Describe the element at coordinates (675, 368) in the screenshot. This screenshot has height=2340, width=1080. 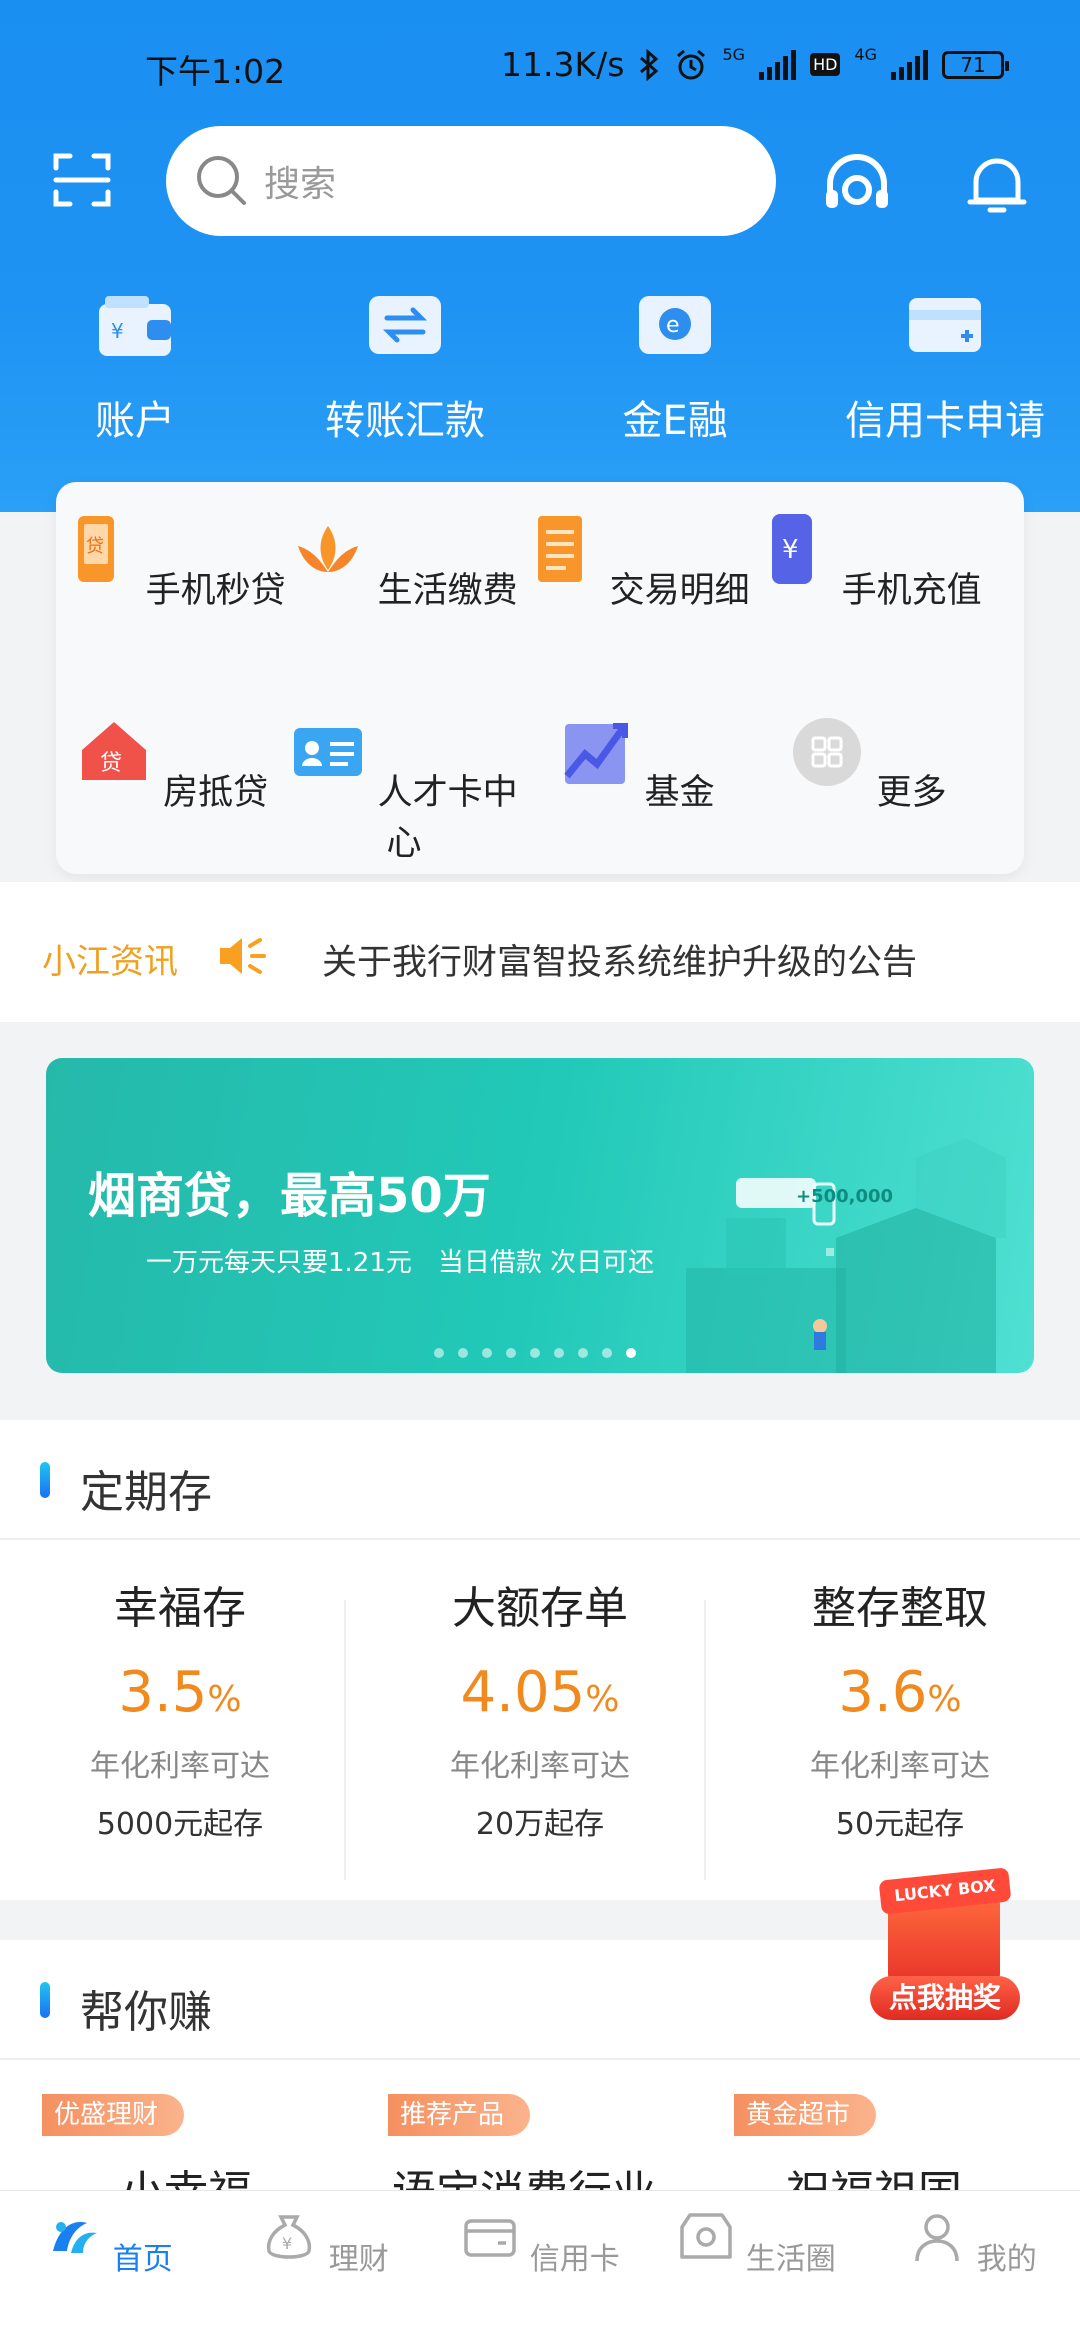
I see `quick-jinerong: e 金E融` at that location.